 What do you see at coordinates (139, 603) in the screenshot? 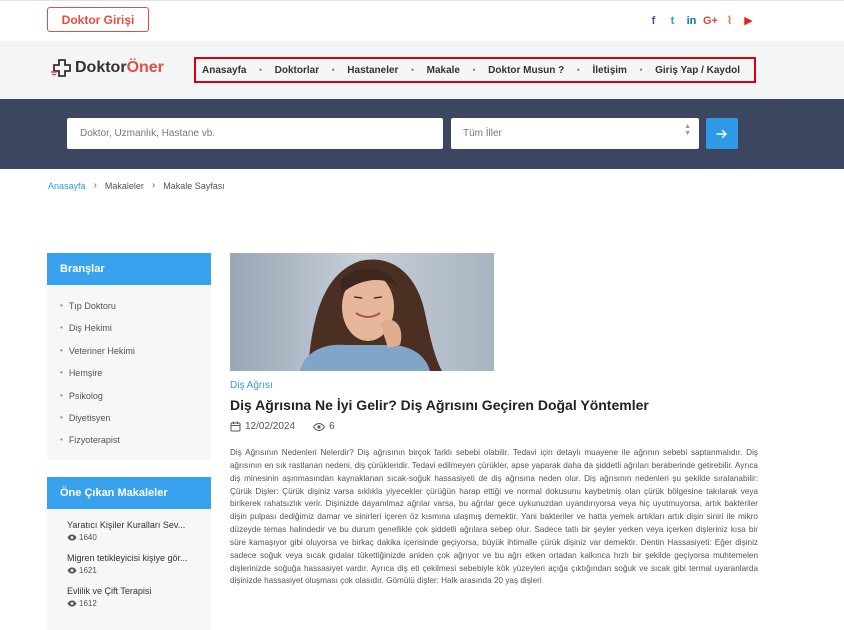
I see `featured-article-views: 1612` at bounding box center [139, 603].